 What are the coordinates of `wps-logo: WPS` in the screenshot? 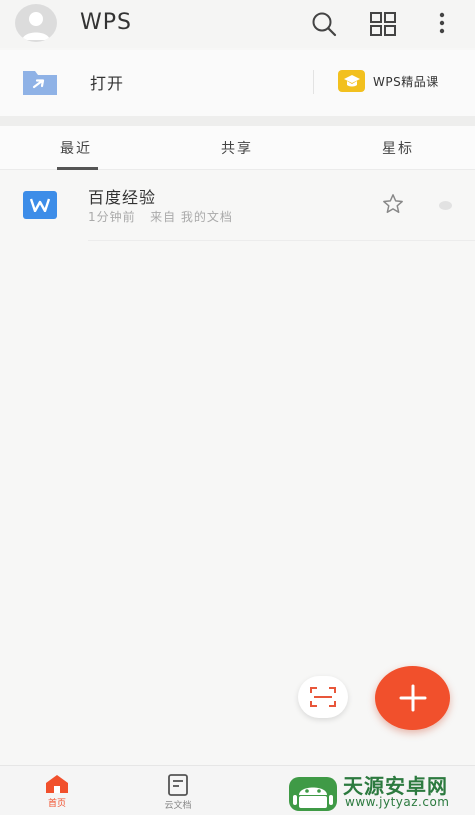 It's located at (106, 22).